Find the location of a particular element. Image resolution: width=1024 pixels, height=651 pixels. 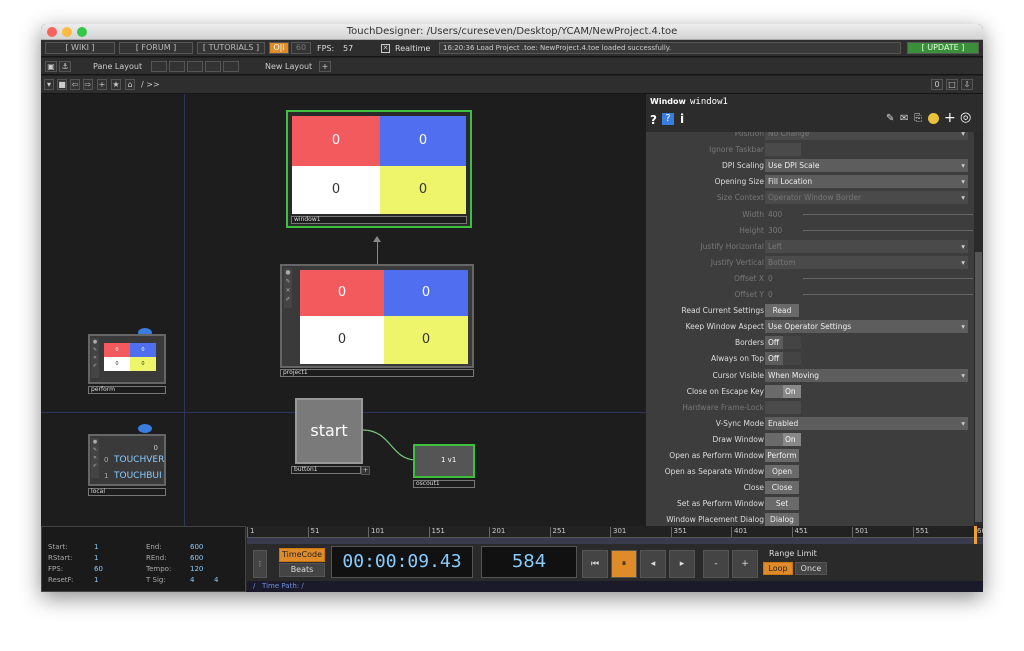

step-back-icon: ◂ is located at coordinates (653, 564).